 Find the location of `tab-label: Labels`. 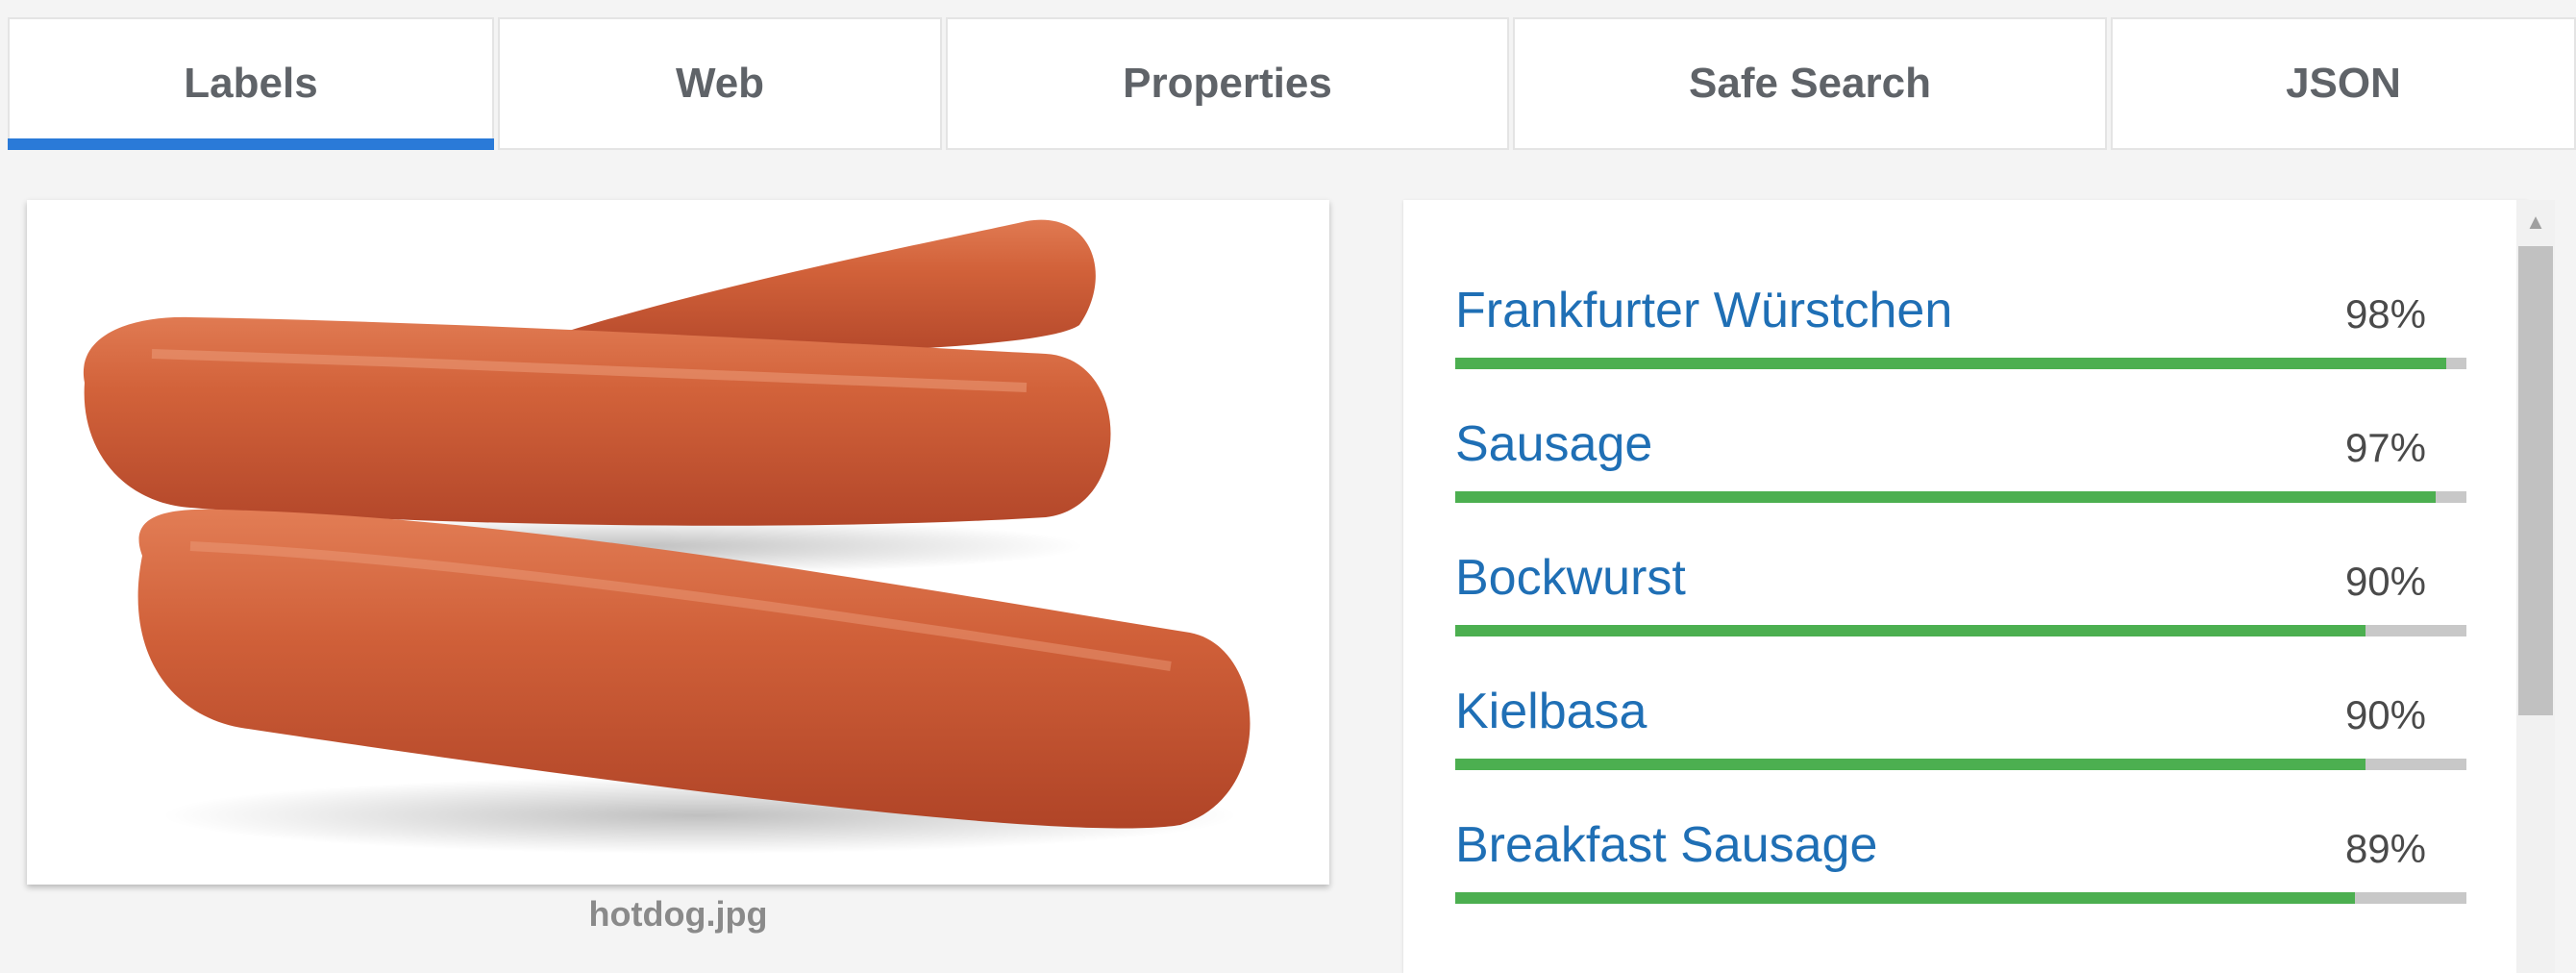

tab-label: Labels is located at coordinates (251, 83).